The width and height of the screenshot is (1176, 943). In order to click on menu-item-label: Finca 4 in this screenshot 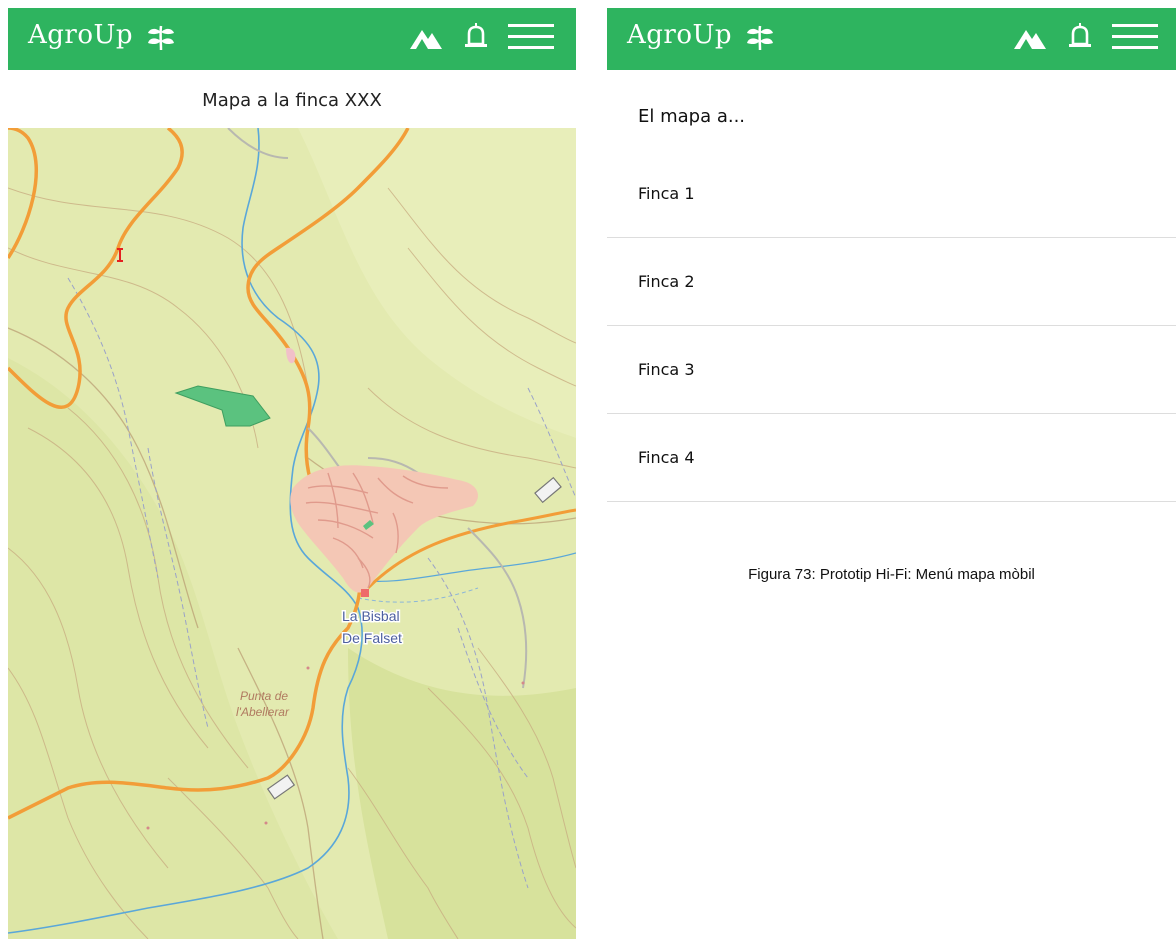, I will do `click(666, 457)`.